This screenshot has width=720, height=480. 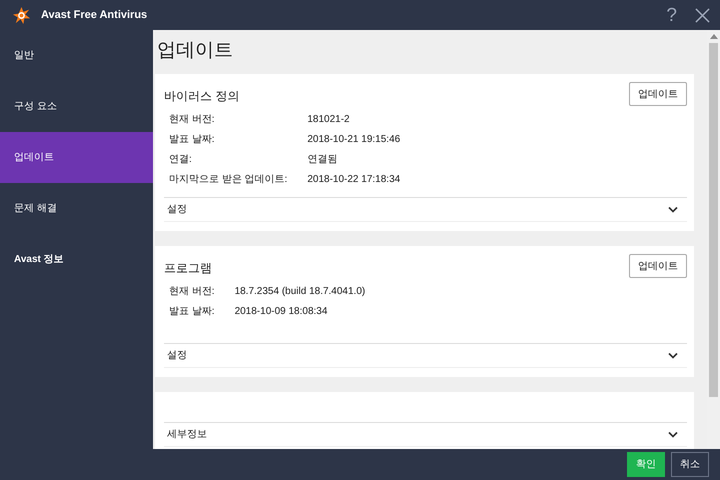 I want to click on field-value: 연결됨, so click(x=322, y=160).